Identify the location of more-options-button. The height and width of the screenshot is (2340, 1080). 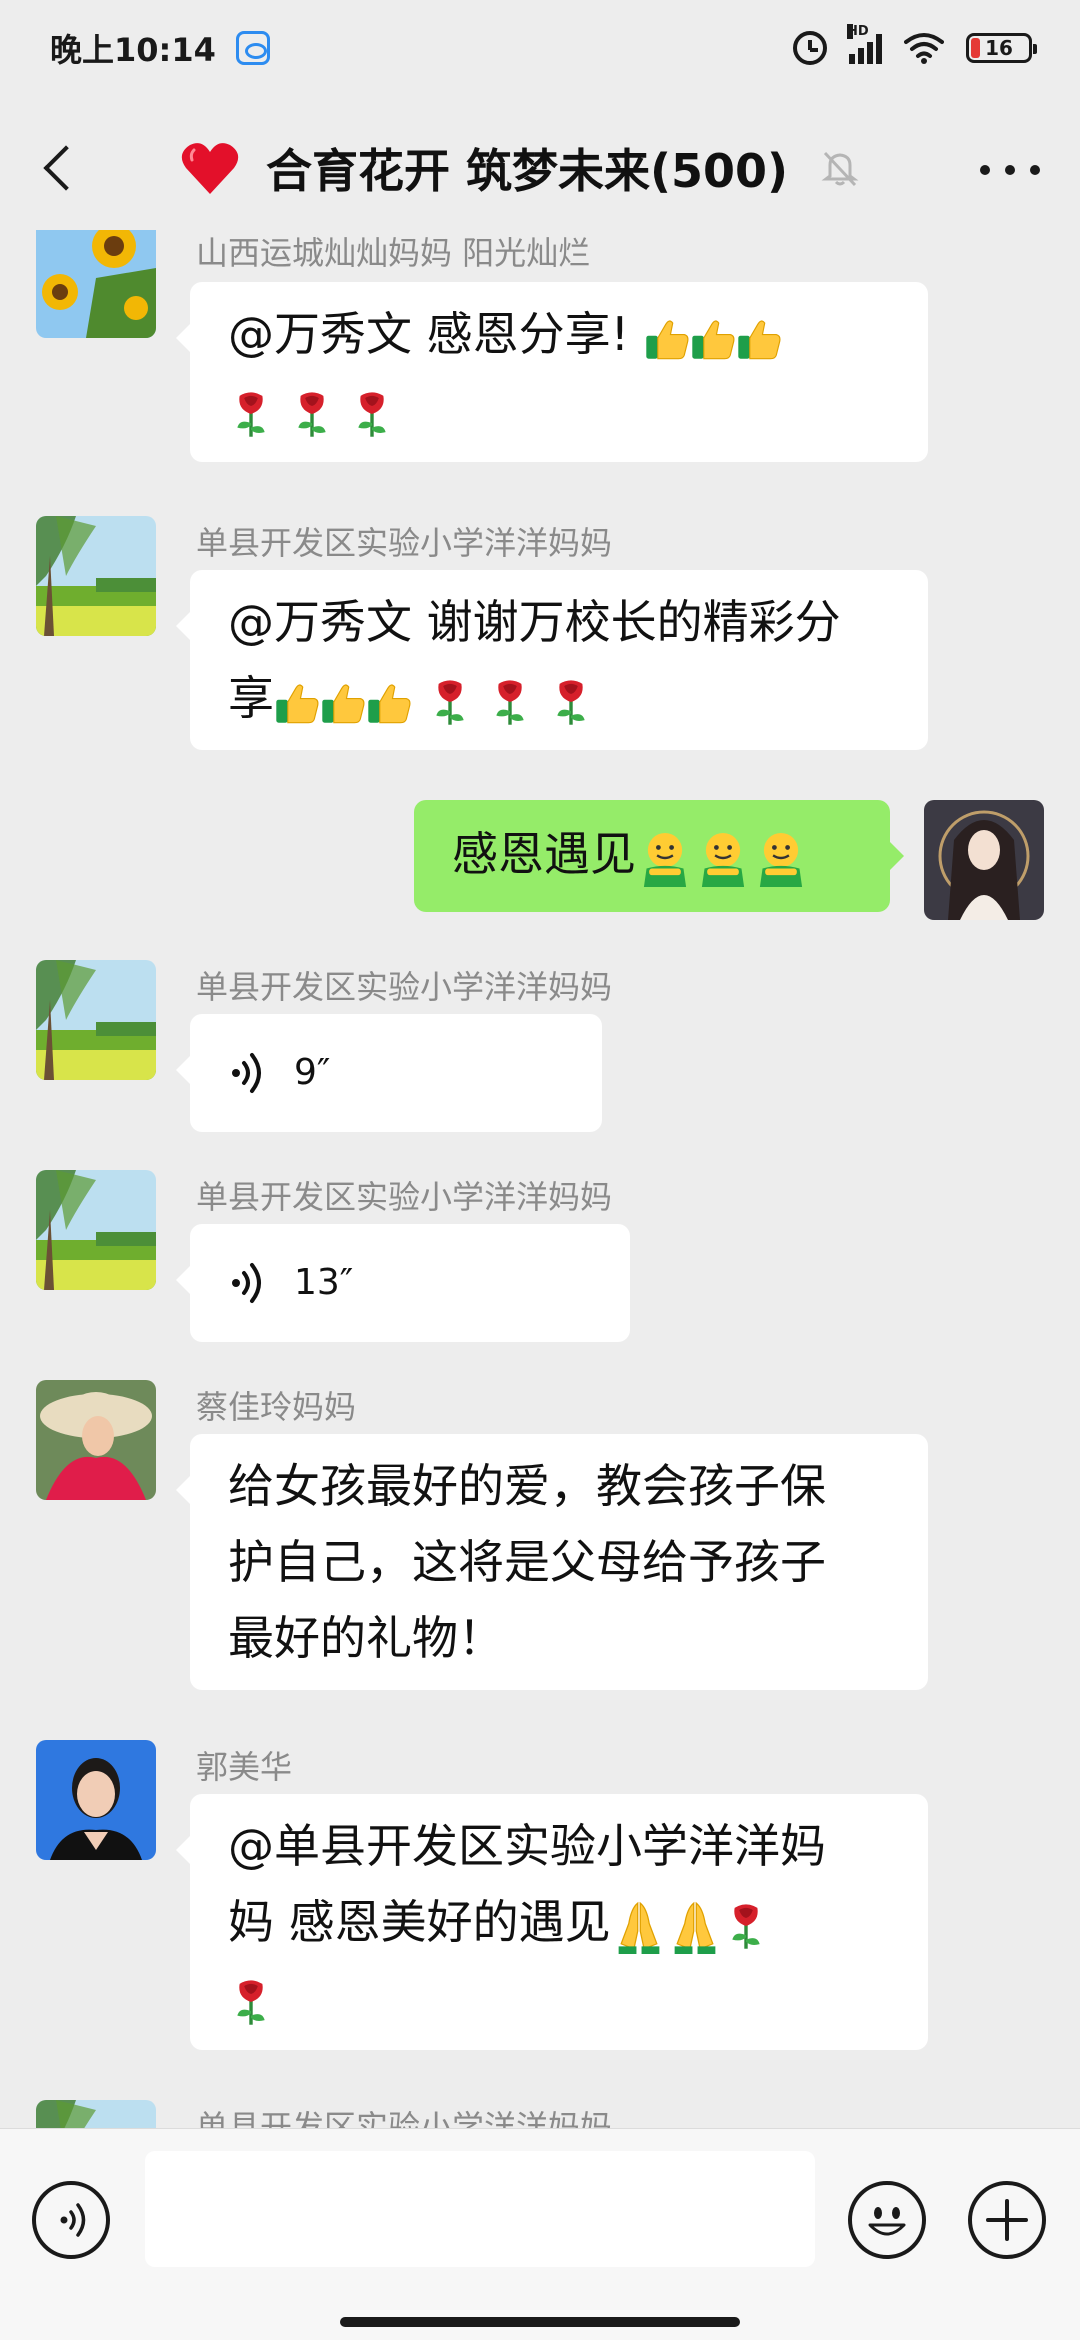
(1010, 170).